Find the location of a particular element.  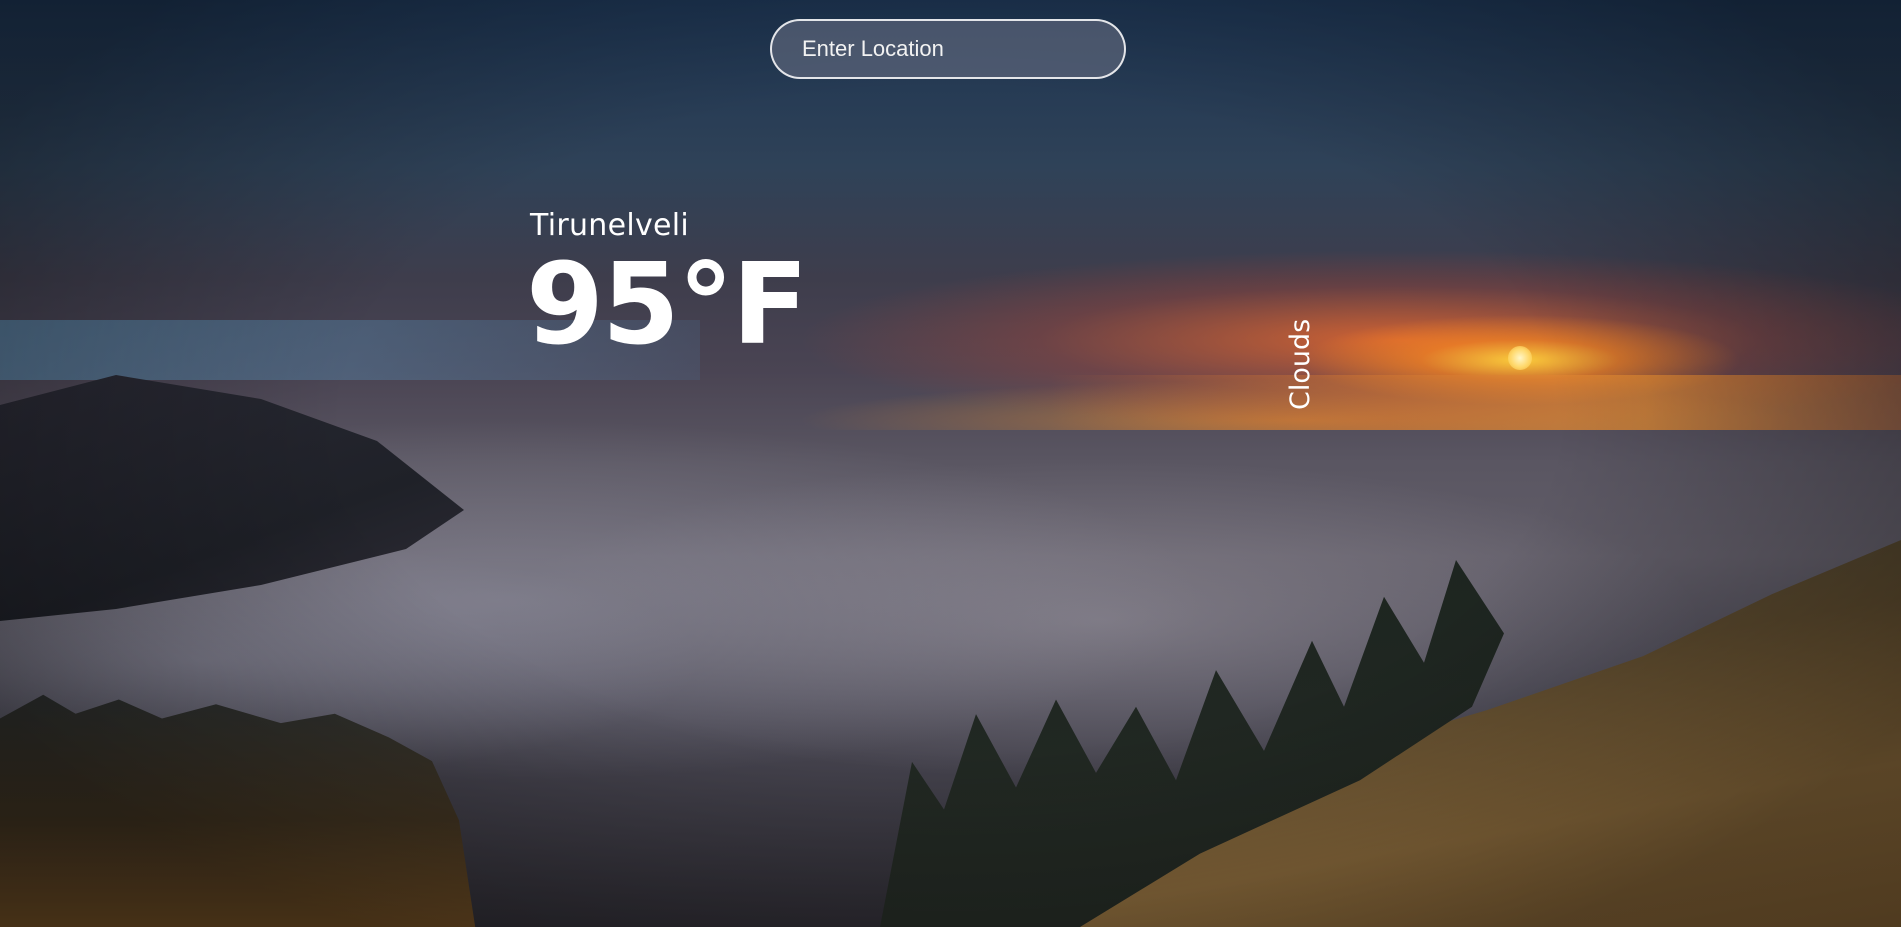

weather-condition: Clouds is located at coordinates (1300, 364).